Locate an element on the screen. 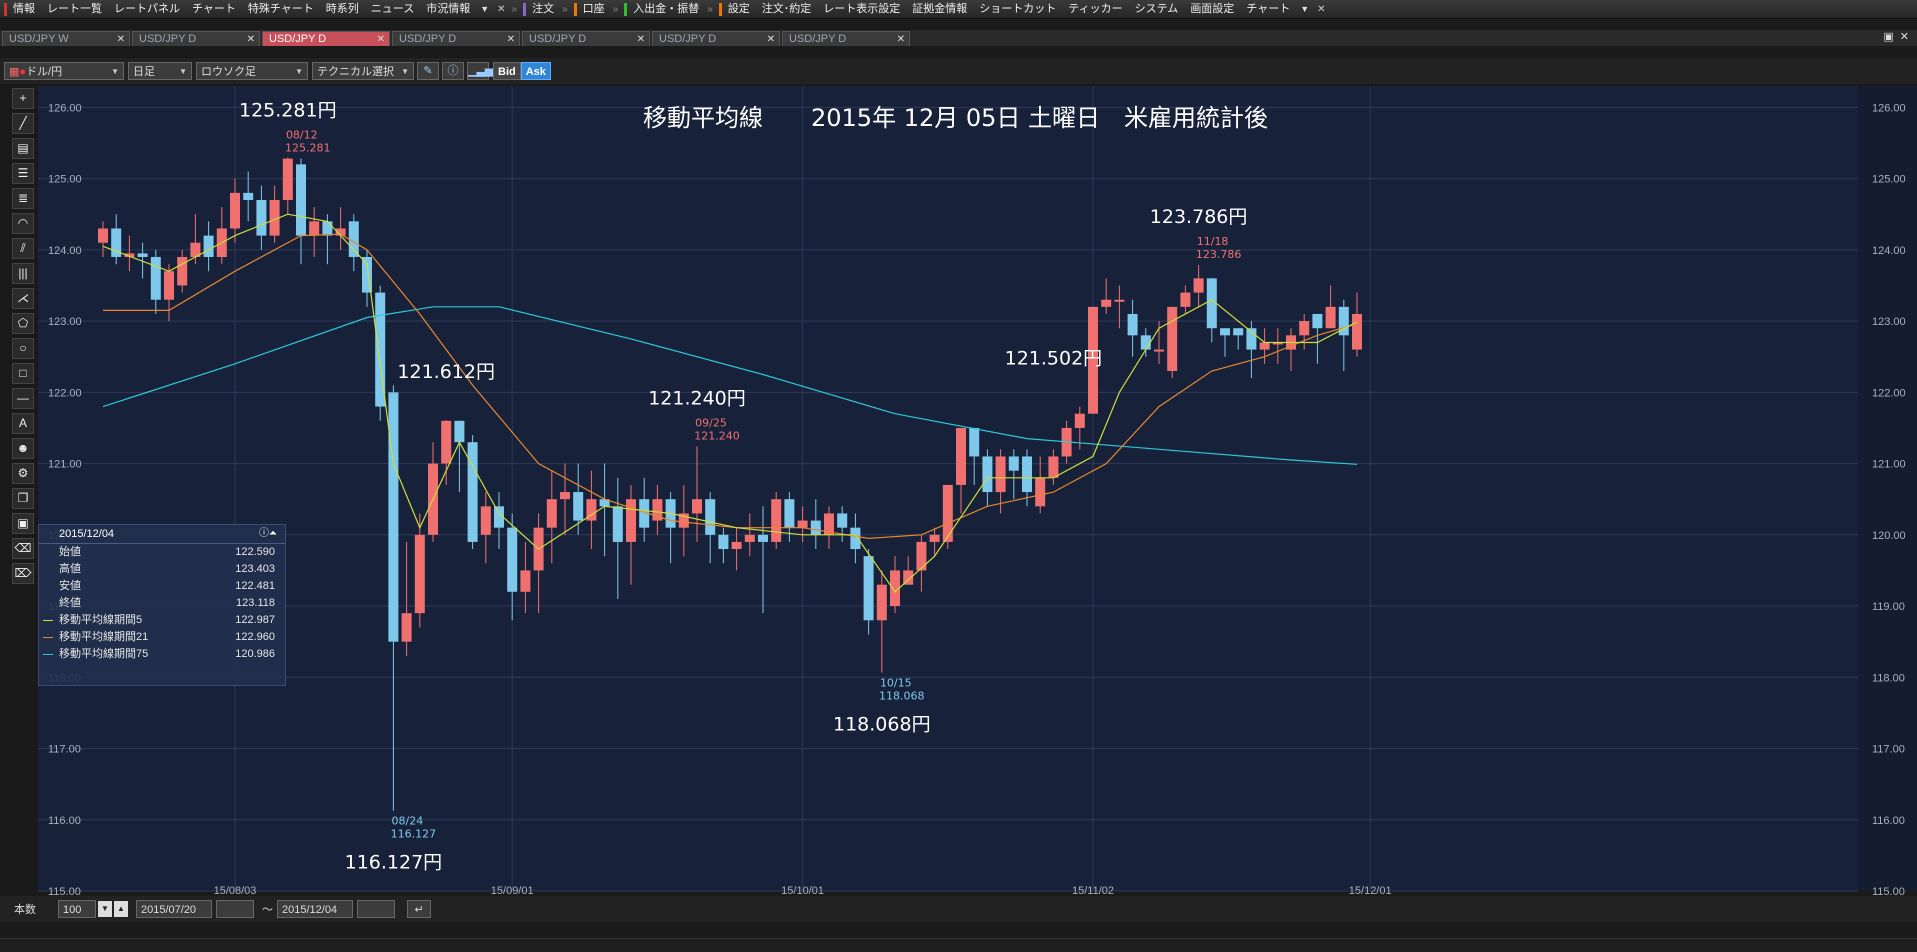 This screenshot has height=952, width=1917. from-time-input is located at coordinates (235, 909).